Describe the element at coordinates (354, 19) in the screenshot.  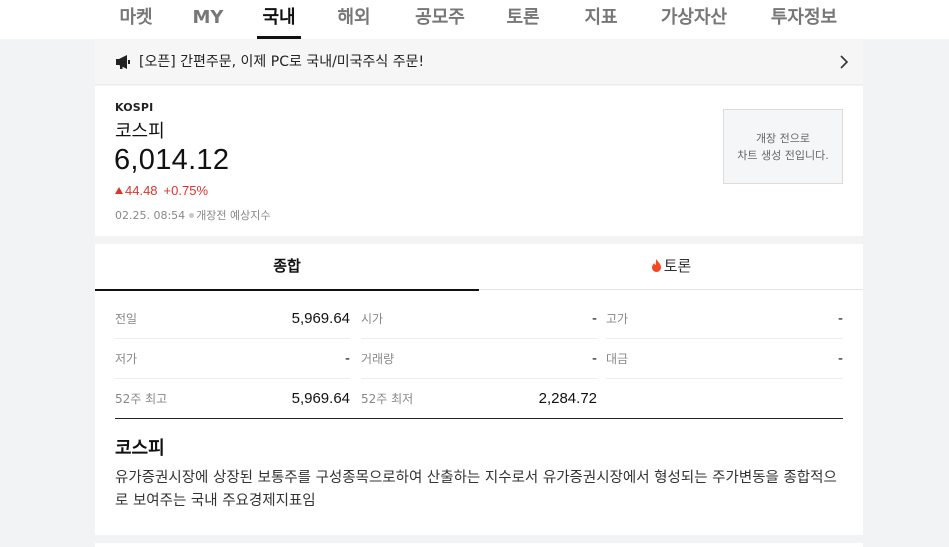
I see `nav-item-overseas: 해외` at that location.